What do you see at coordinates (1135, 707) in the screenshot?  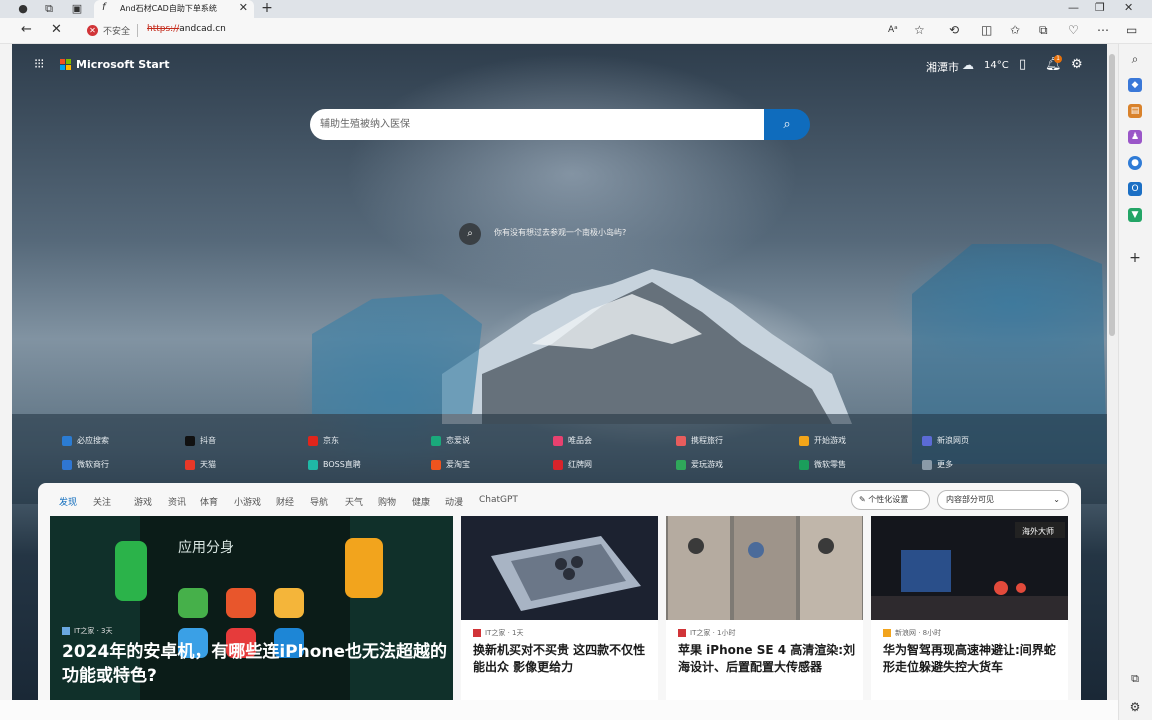 I see `sidebar-settings-icon: ⚙` at bounding box center [1135, 707].